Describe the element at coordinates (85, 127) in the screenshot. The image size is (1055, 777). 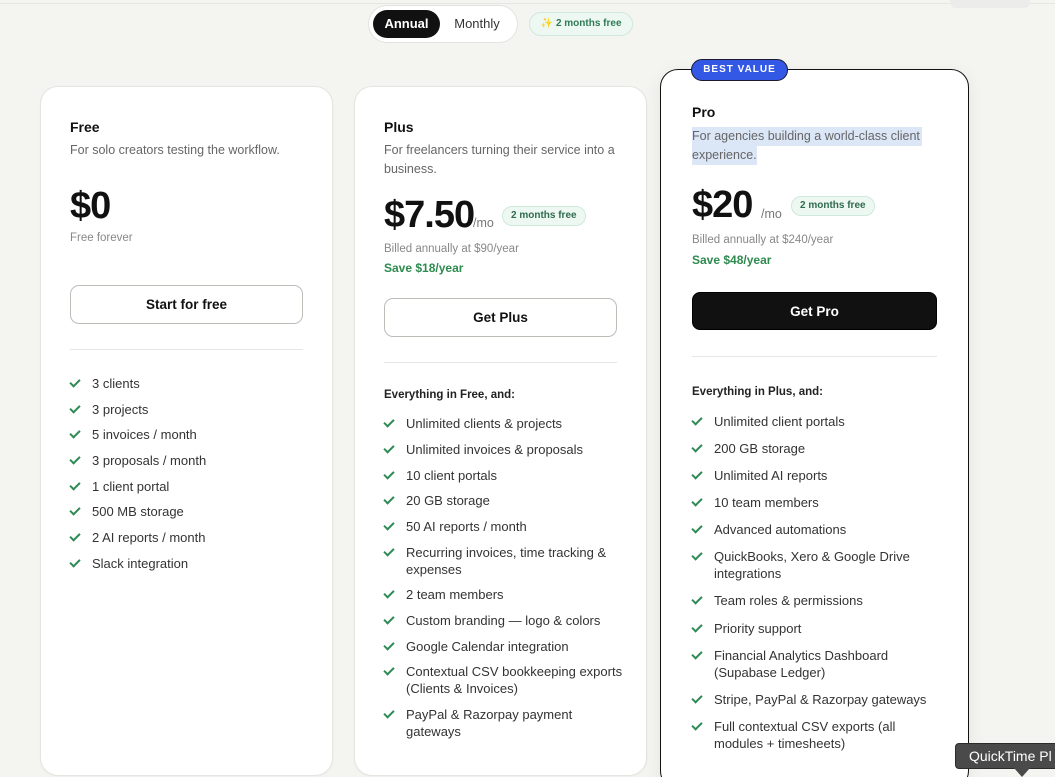
I see `plan-name: Free` at that location.